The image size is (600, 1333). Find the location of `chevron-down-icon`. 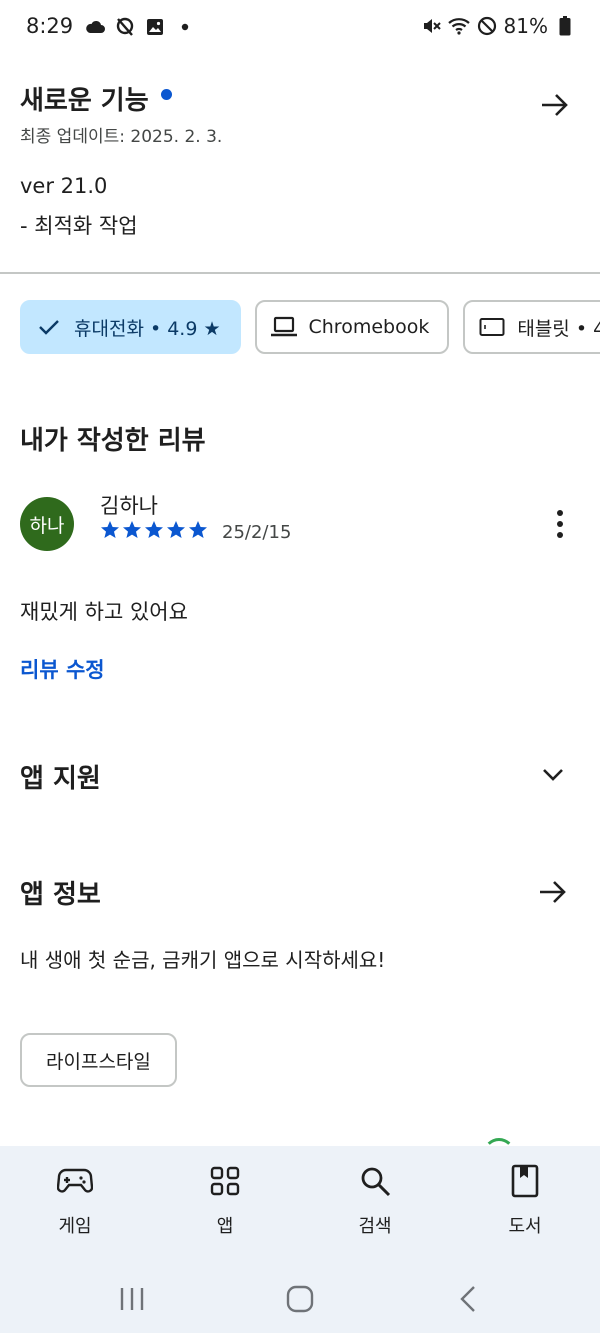

chevron-down-icon is located at coordinates (553, 775).